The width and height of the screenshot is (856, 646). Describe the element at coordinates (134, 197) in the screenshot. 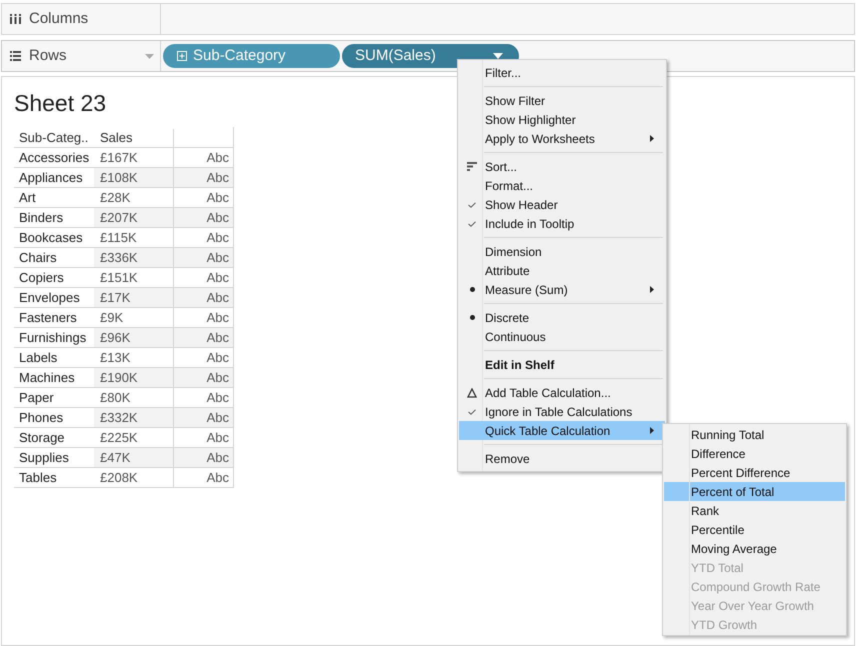

I see `table-cell: £28K` at that location.